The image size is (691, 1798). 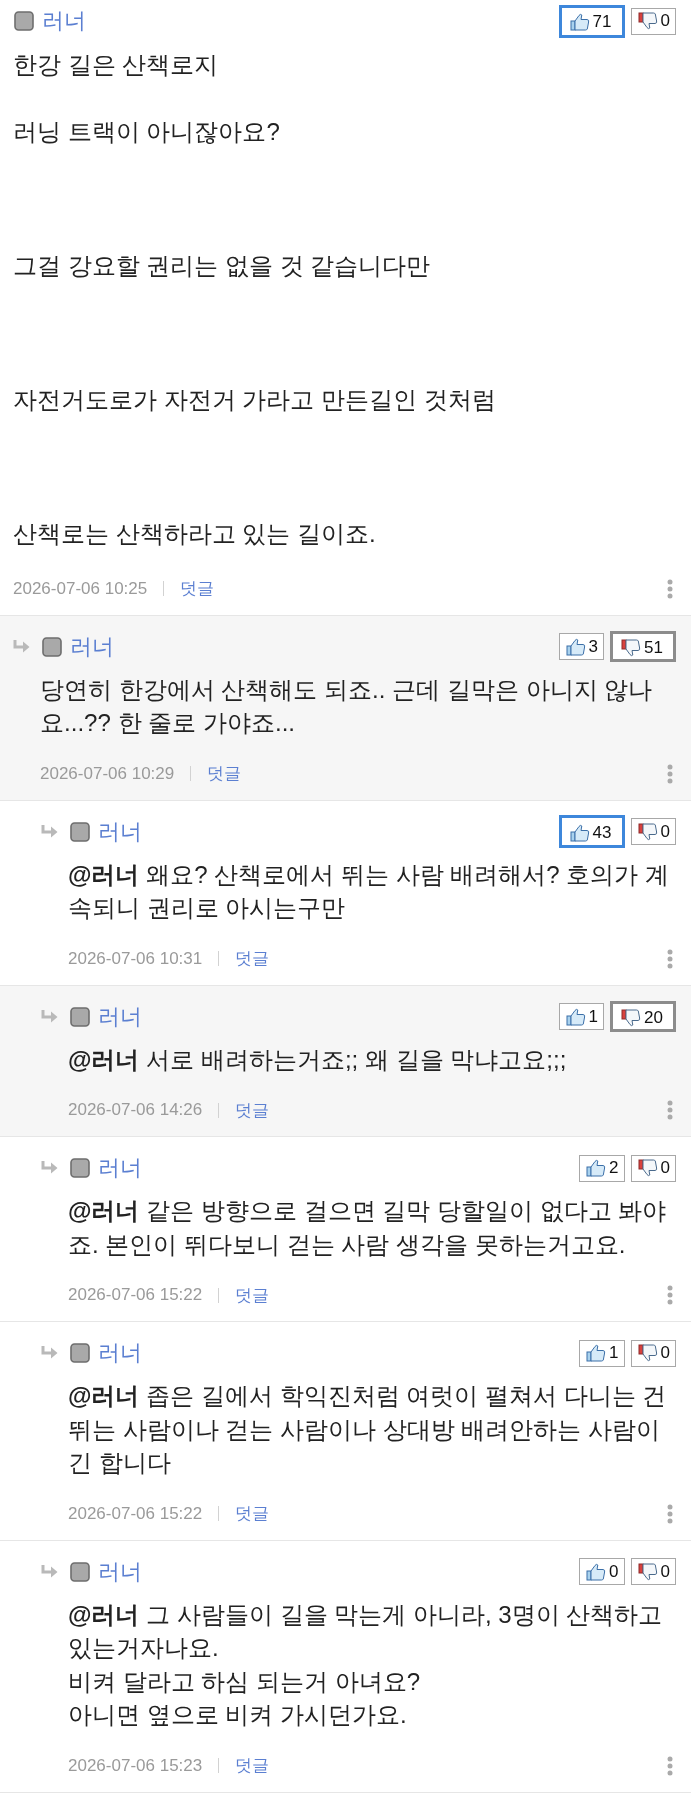 I want to click on comment-text: @러너 같은 방향으로 걸으면 길막 당할일이 없다고 봐야죠. 본인이 뛰다보니 걷는 사람 생각을 못하는거고요., so click(x=368, y=1228).